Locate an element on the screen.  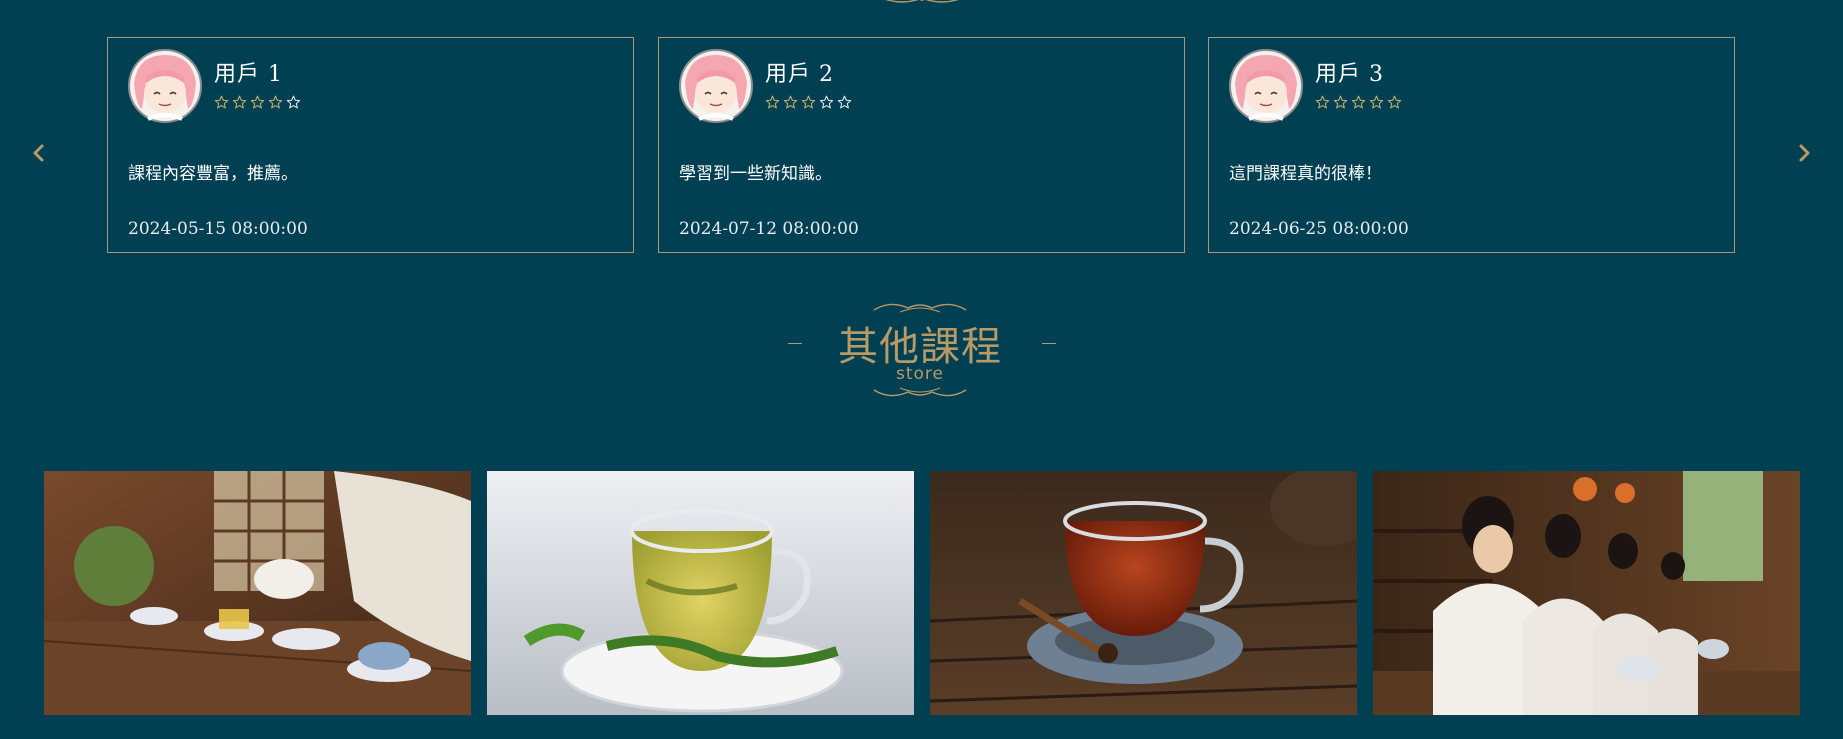
course-image-tea-class is located at coordinates (1586, 593).